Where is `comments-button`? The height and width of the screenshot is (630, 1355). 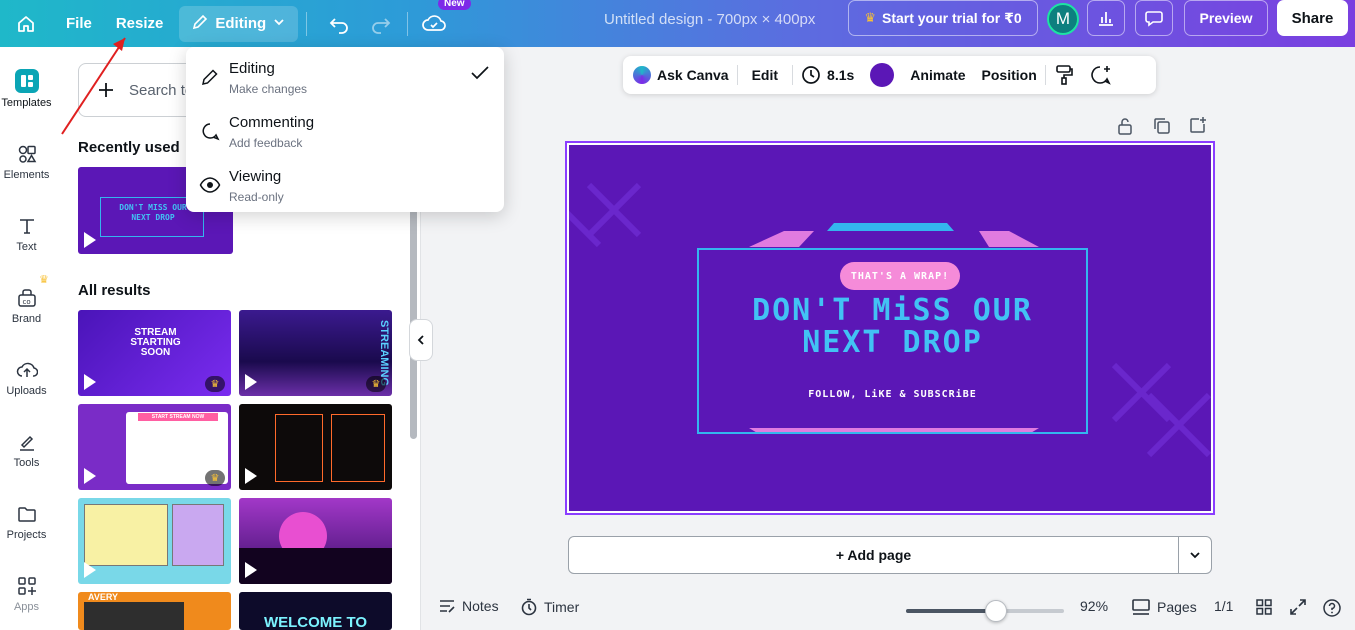
comments-button is located at coordinates (1154, 18).